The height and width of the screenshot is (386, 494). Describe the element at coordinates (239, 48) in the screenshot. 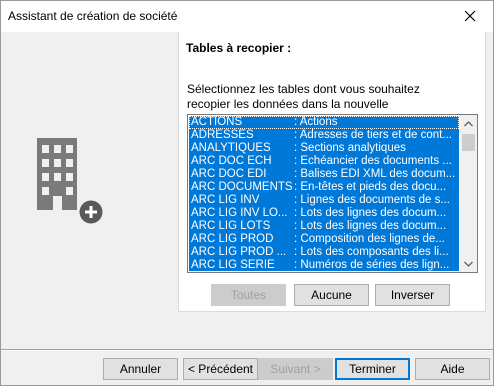

I see `section-title: Tables à recopier :` at that location.